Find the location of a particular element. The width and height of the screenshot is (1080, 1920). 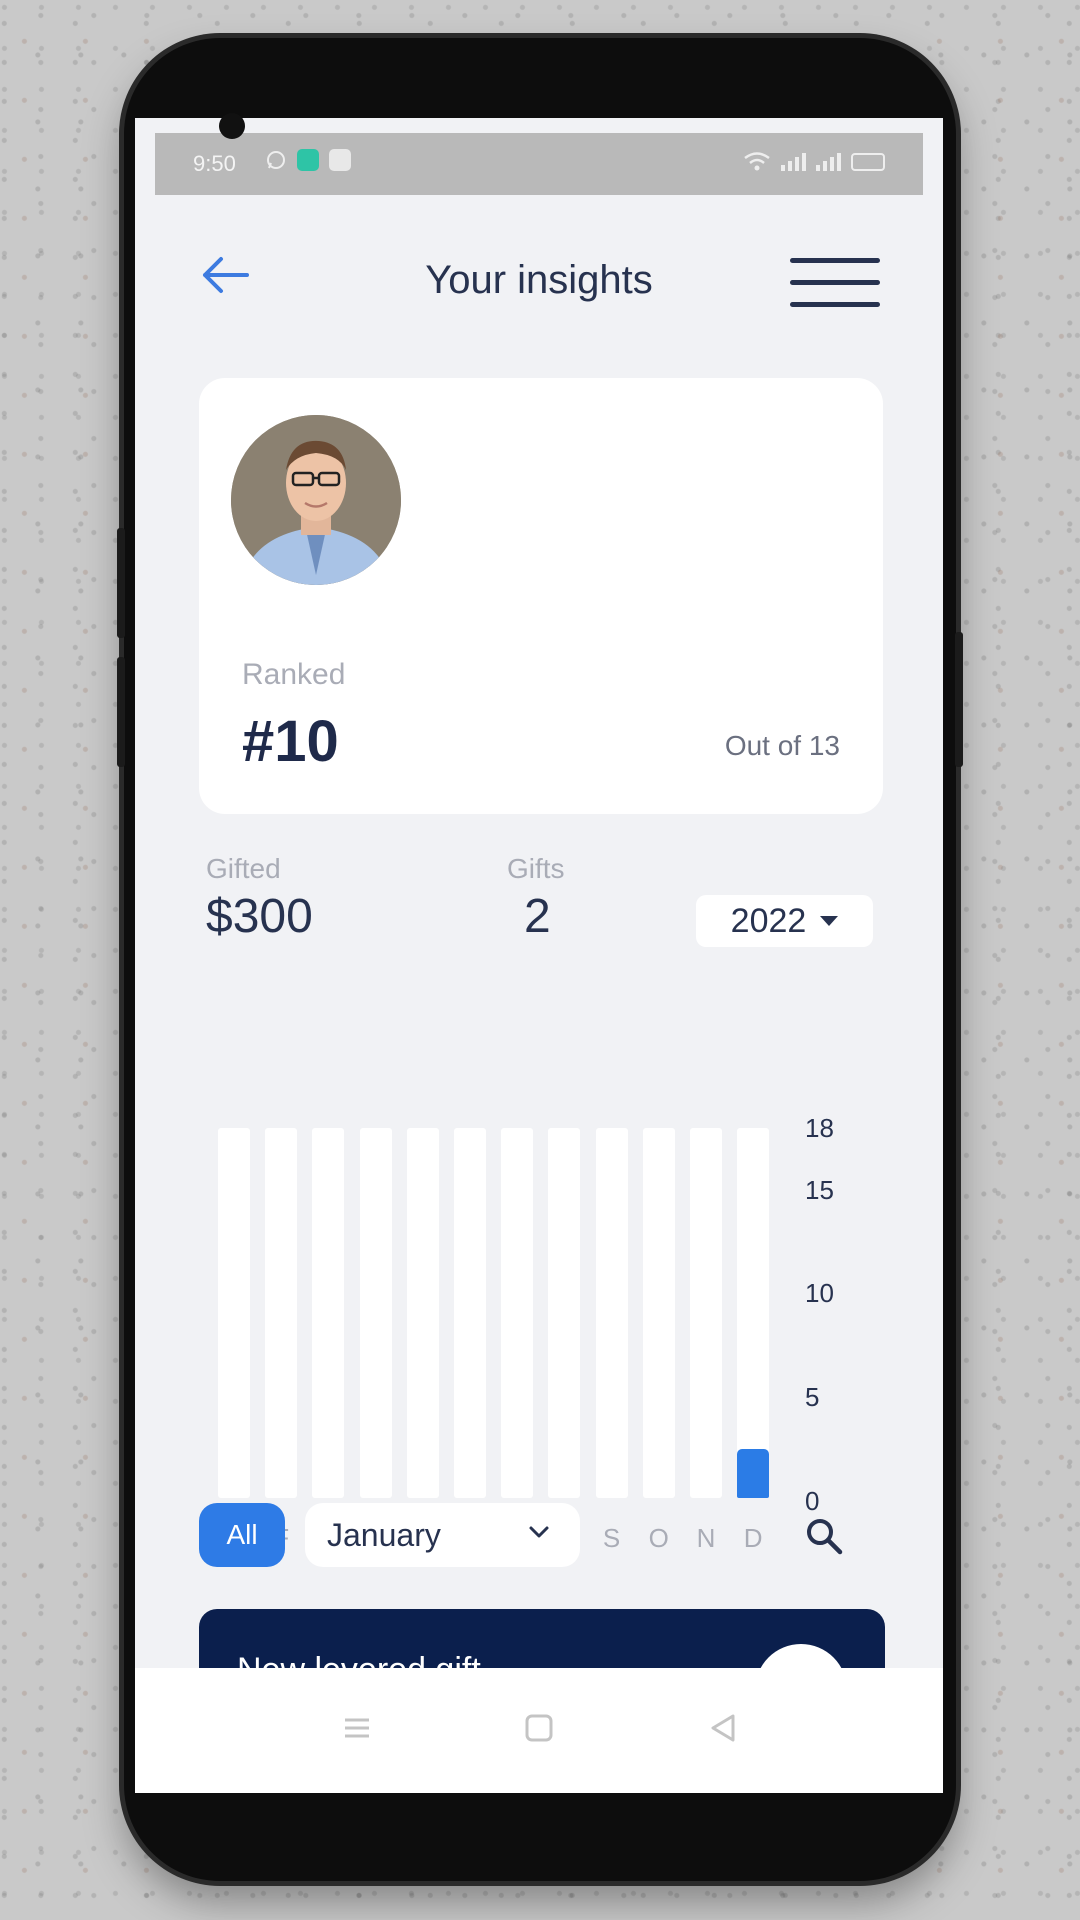

gifted-value: $300 is located at coordinates (259, 916).